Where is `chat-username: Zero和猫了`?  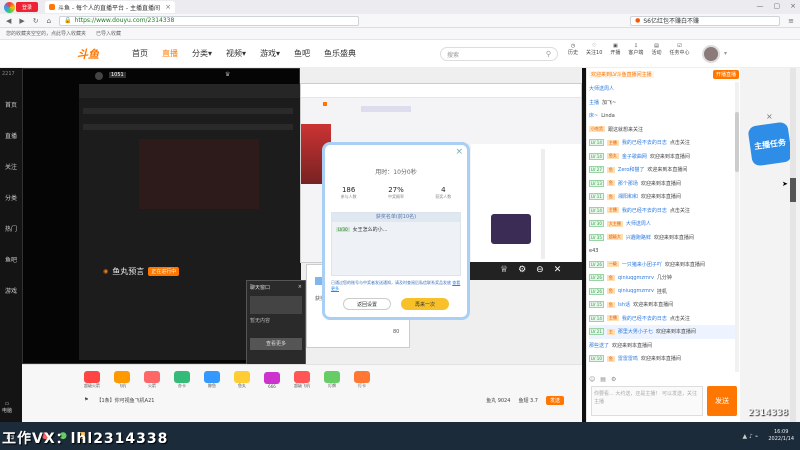
chat-username: Zero和猫了 is located at coordinates (631, 169).